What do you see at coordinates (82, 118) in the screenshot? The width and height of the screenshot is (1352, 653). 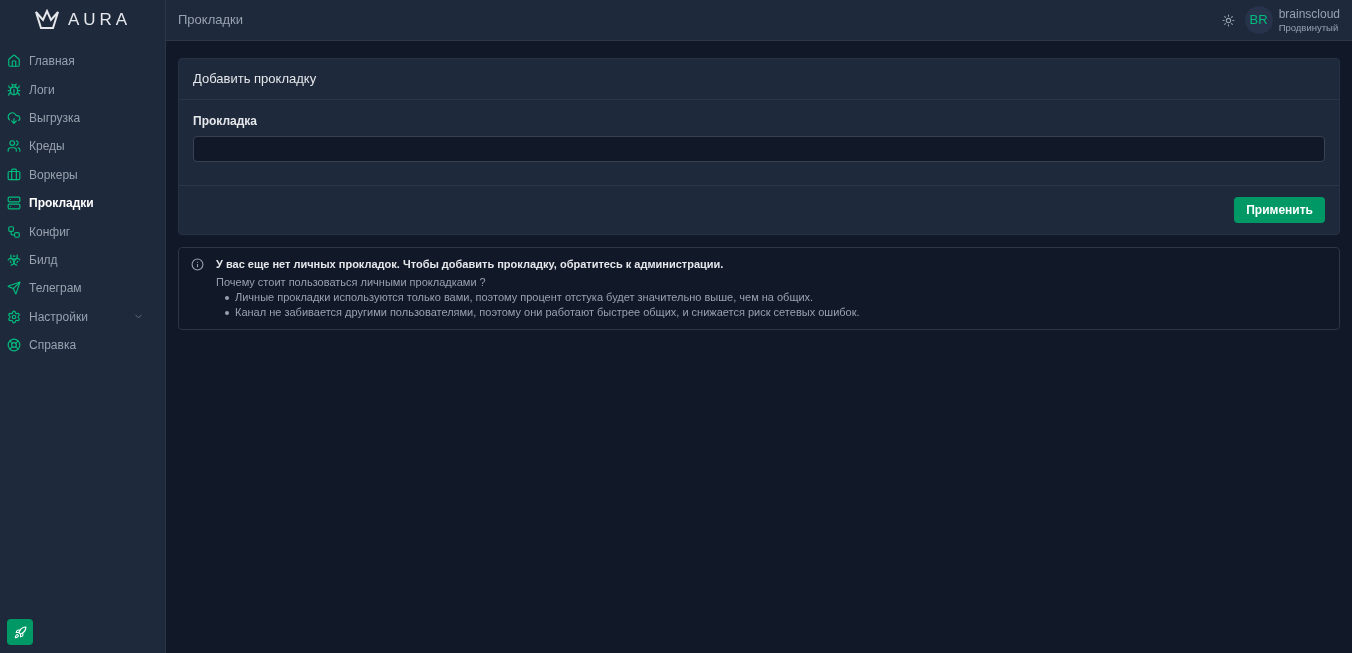 I see `sidebar-item: Выгрузка` at bounding box center [82, 118].